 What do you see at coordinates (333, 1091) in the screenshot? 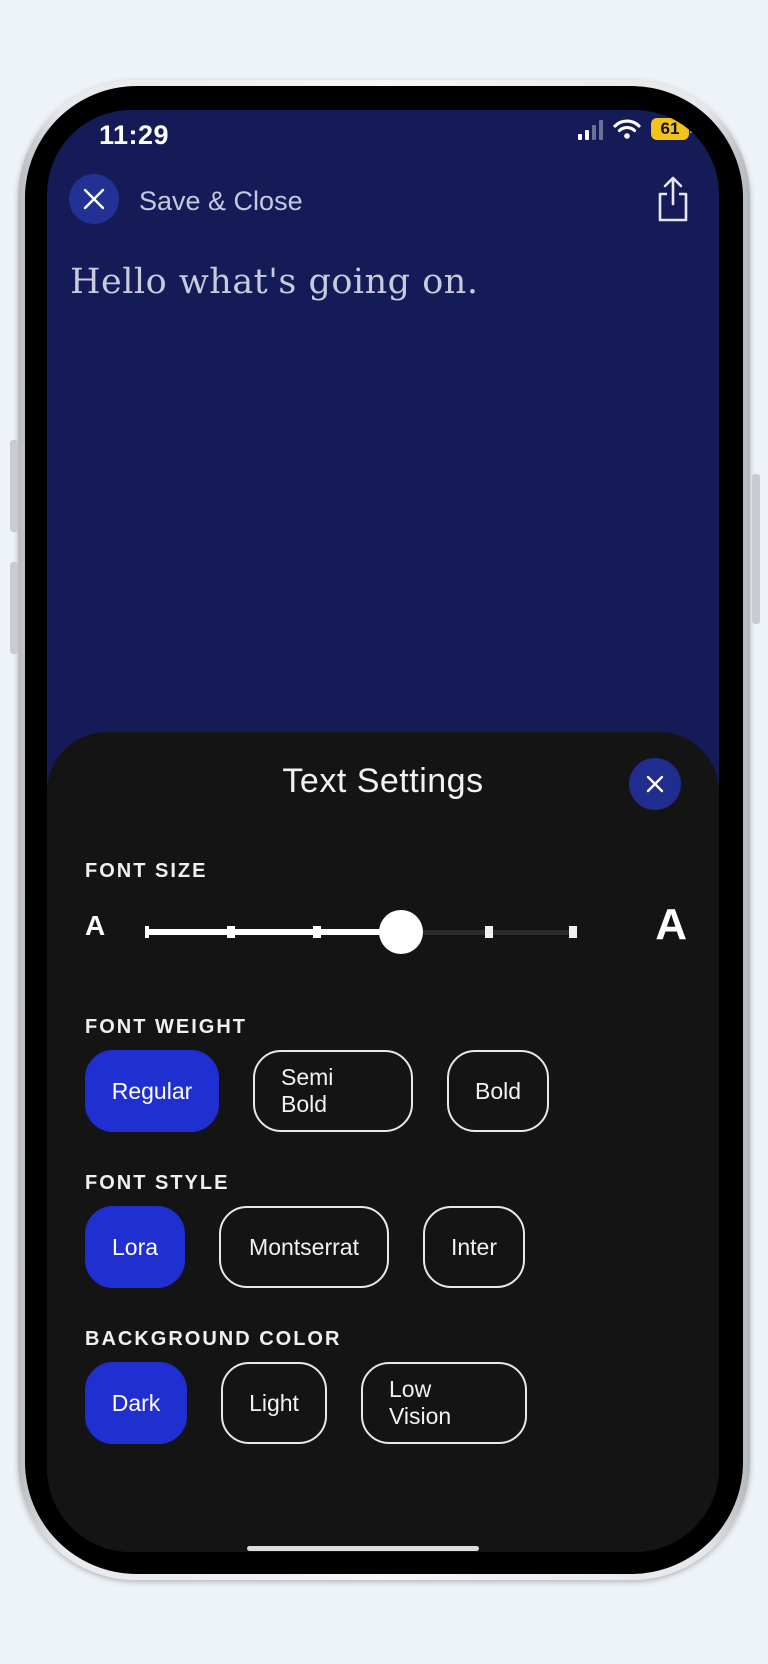
I see `font-weight-semibold-button: Semi Bold` at bounding box center [333, 1091].